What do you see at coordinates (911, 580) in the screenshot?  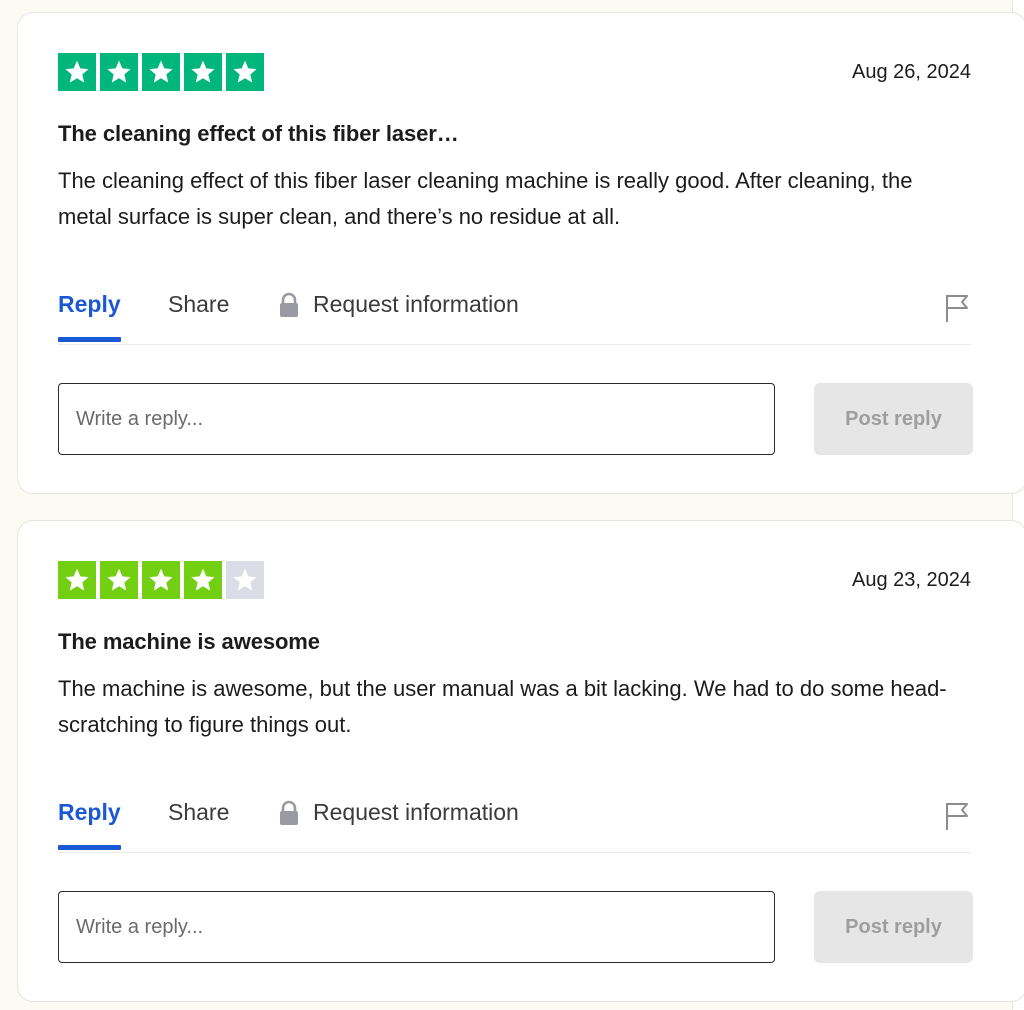 I see `review-date: Aug 23, 2024` at bounding box center [911, 580].